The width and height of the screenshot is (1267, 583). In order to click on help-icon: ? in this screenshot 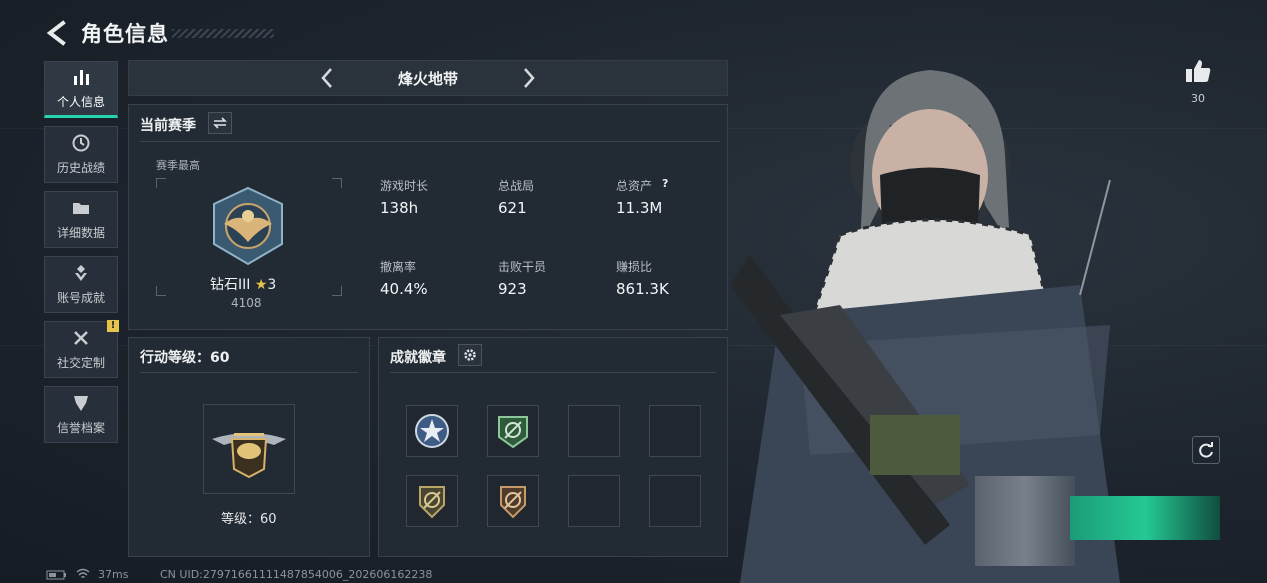, I will do `click(665, 183)`.